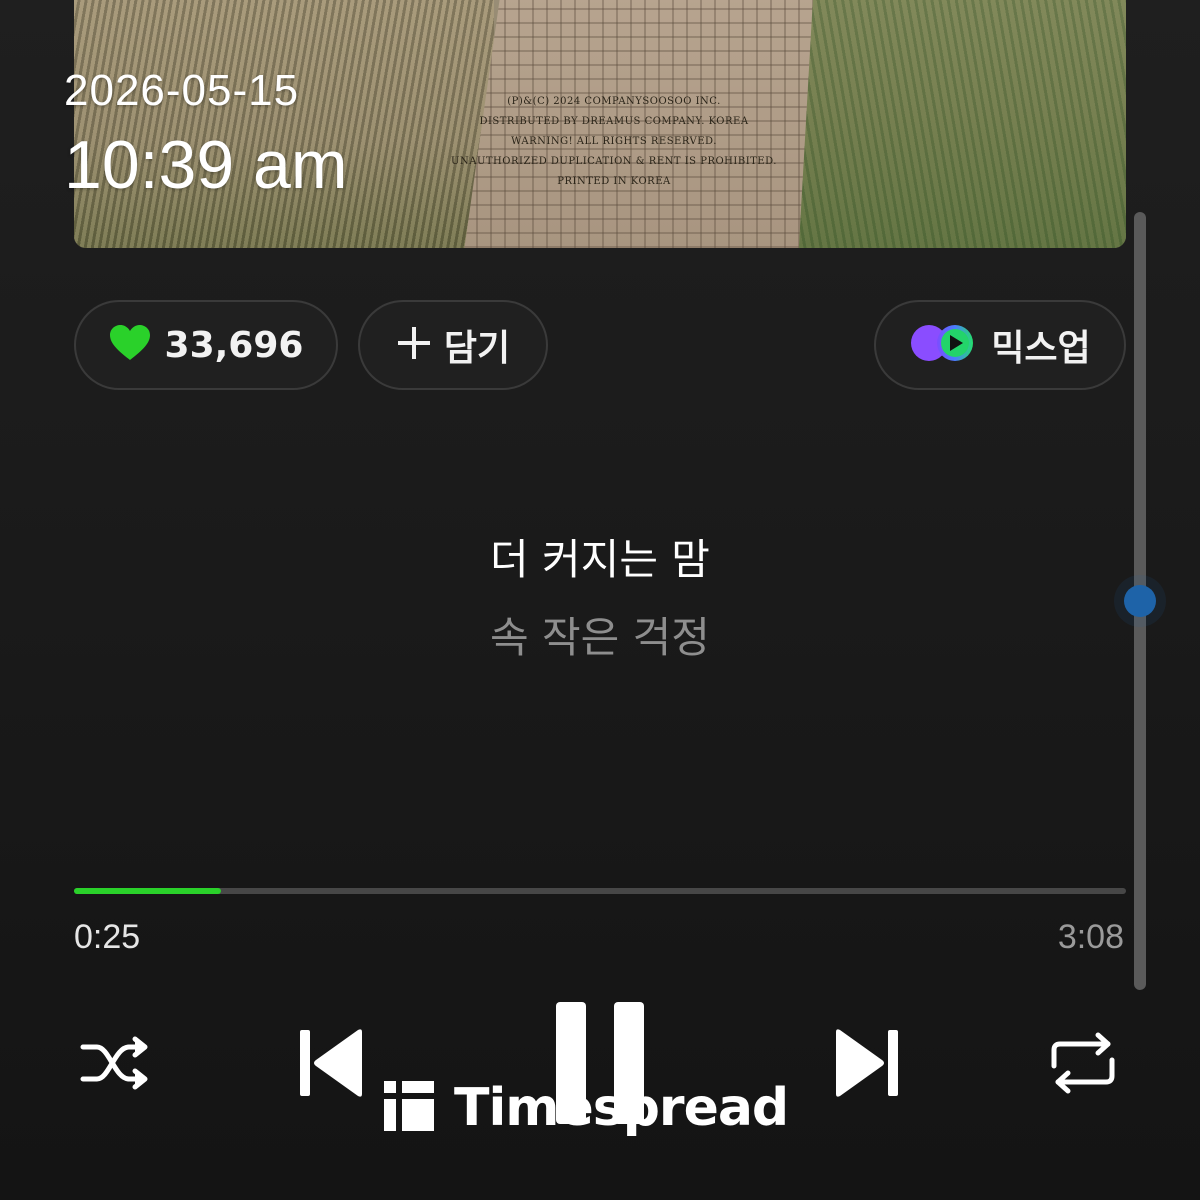 Image resolution: width=1200 pixels, height=1200 pixels. What do you see at coordinates (182, 90) in the screenshot?
I see `overlay-date: 2026-05-15` at bounding box center [182, 90].